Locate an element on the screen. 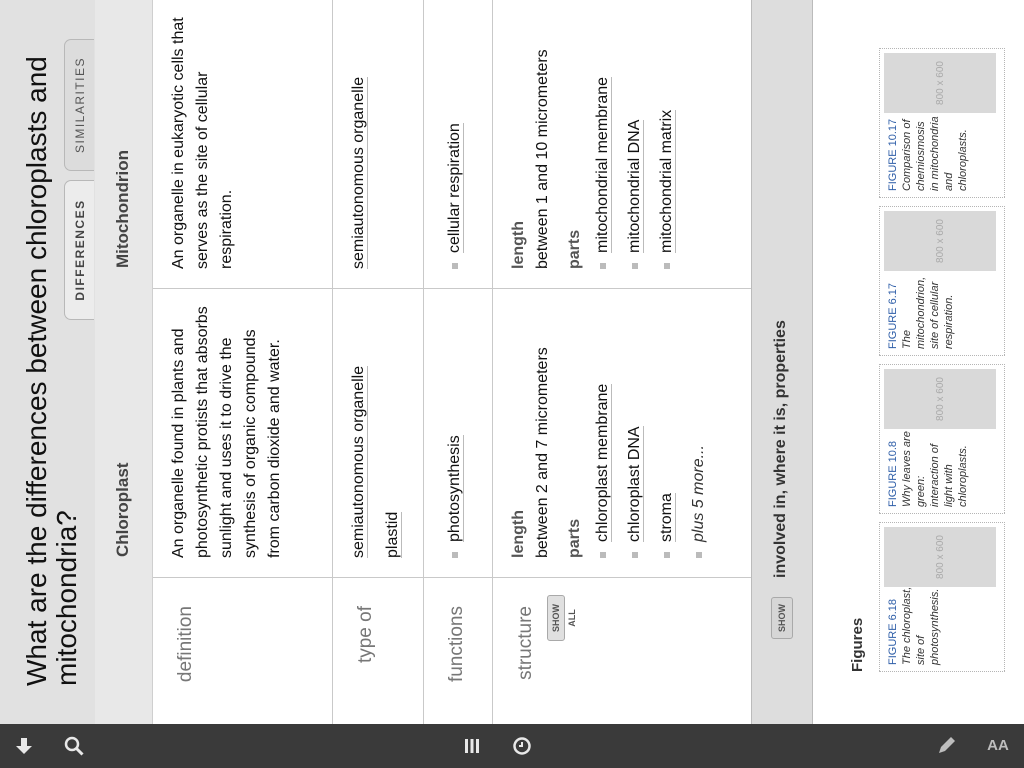 Image resolution: width=1024 pixels, height=768 pixels. mitochondrion-functions: cellular respiration is located at coordinates (455, 141).